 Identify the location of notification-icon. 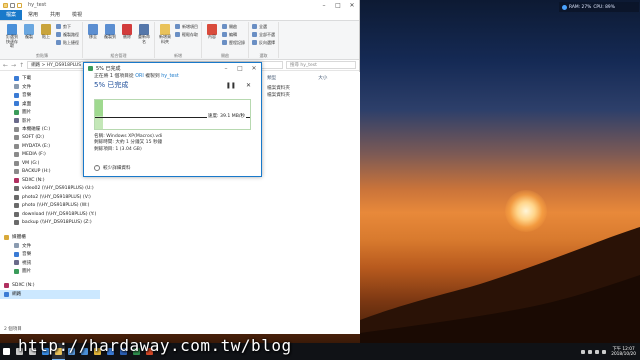
(604, 351).